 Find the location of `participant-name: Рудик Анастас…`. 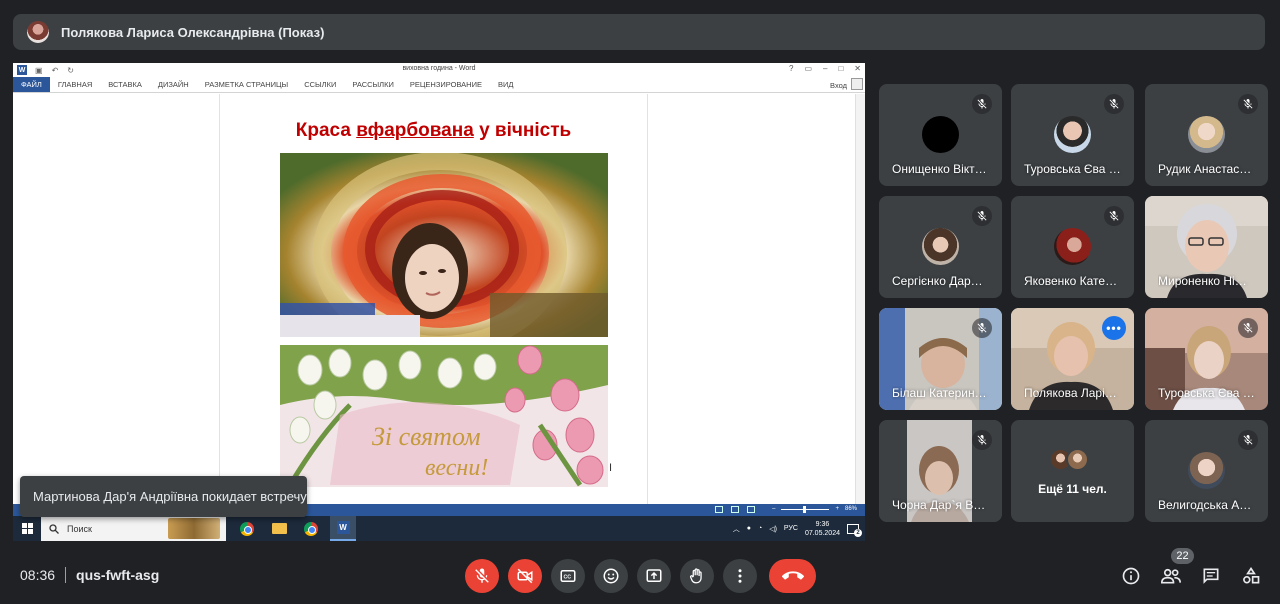

participant-name: Рудик Анастас… is located at coordinates (1205, 169).